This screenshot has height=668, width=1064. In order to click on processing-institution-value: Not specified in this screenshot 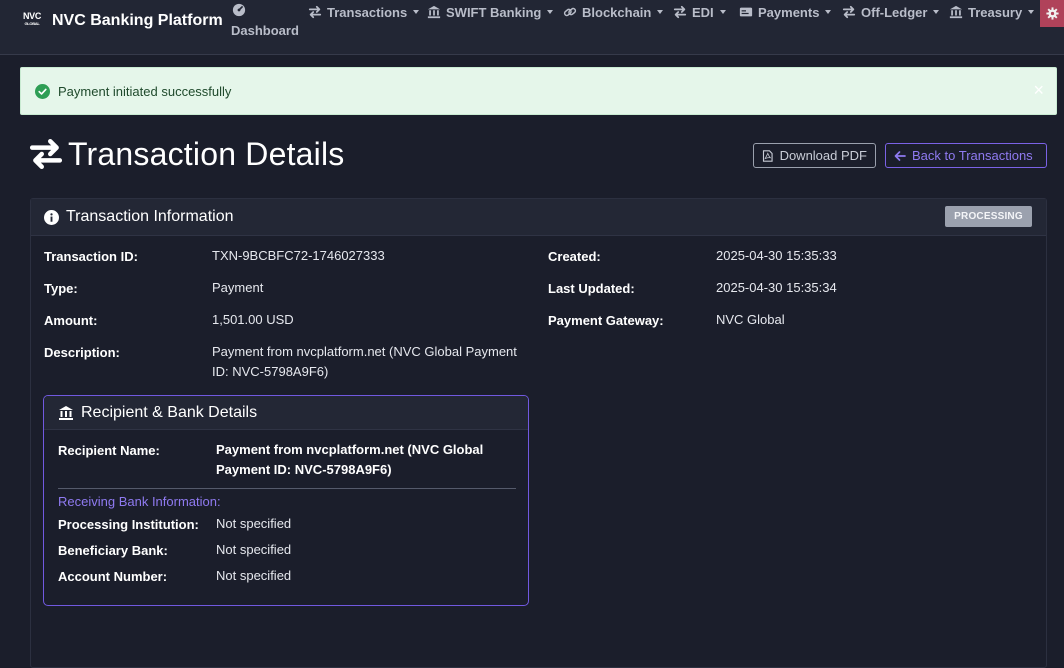, I will do `click(254, 523)`.